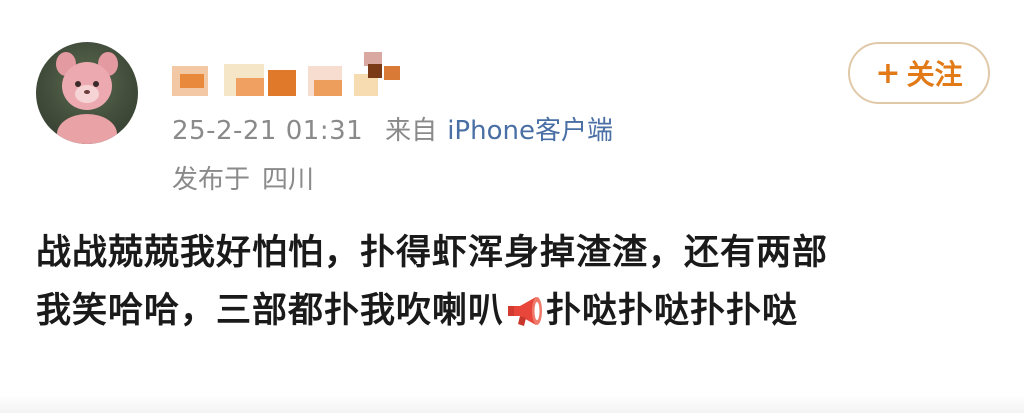 The height and width of the screenshot is (413, 1024). What do you see at coordinates (289, 76) in the screenshot?
I see `username-mosaic` at bounding box center [289, 76].